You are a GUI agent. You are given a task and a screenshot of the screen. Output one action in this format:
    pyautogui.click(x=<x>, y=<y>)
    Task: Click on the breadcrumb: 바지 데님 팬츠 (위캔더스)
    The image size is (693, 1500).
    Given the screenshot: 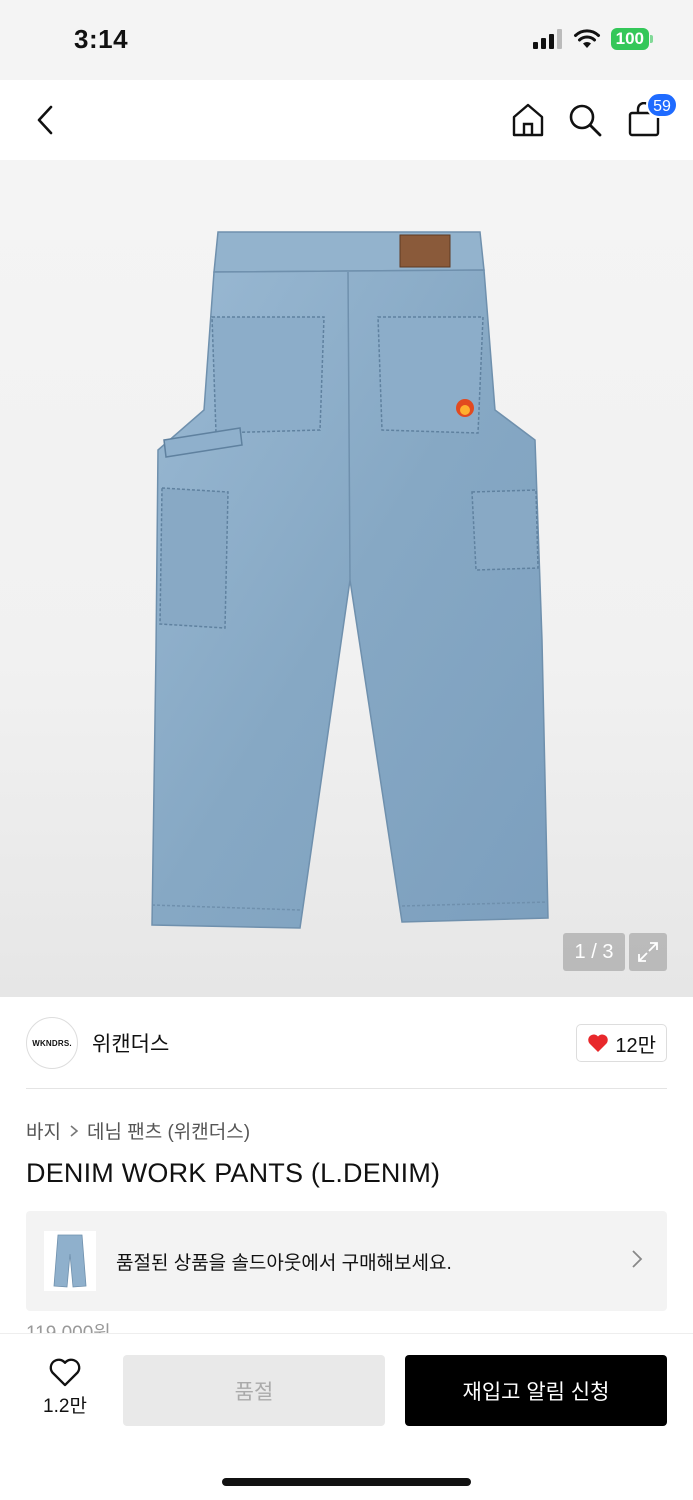 What is the action you would take?
    pyautogui.click(x=138, y=1130)
    